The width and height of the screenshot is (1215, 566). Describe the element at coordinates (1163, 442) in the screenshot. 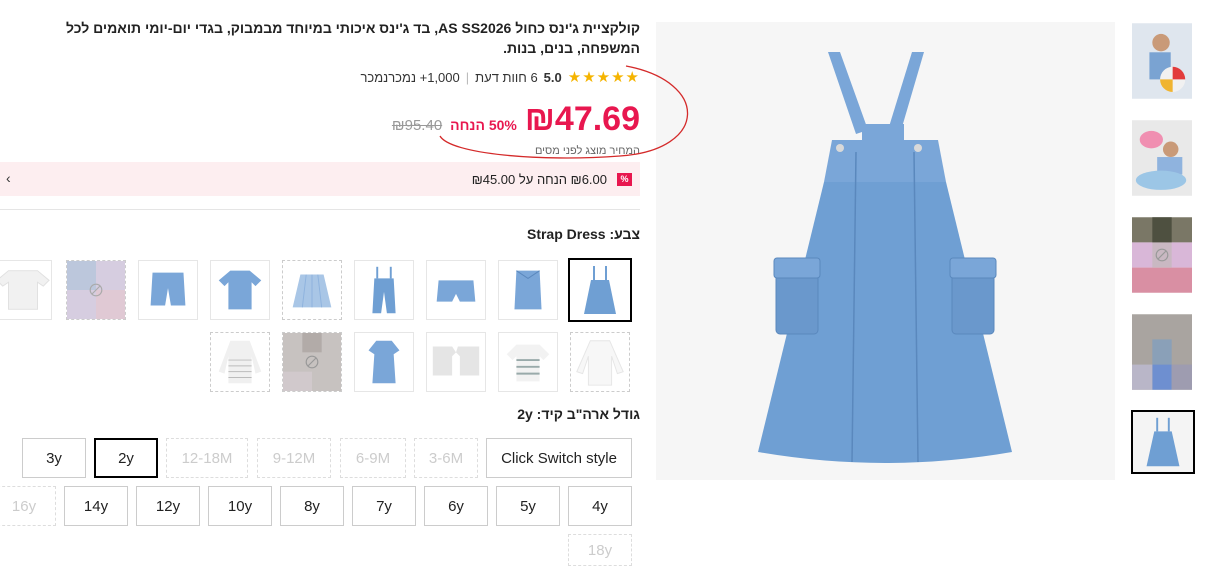

I see `thumbnail-strap-dress` at that location.